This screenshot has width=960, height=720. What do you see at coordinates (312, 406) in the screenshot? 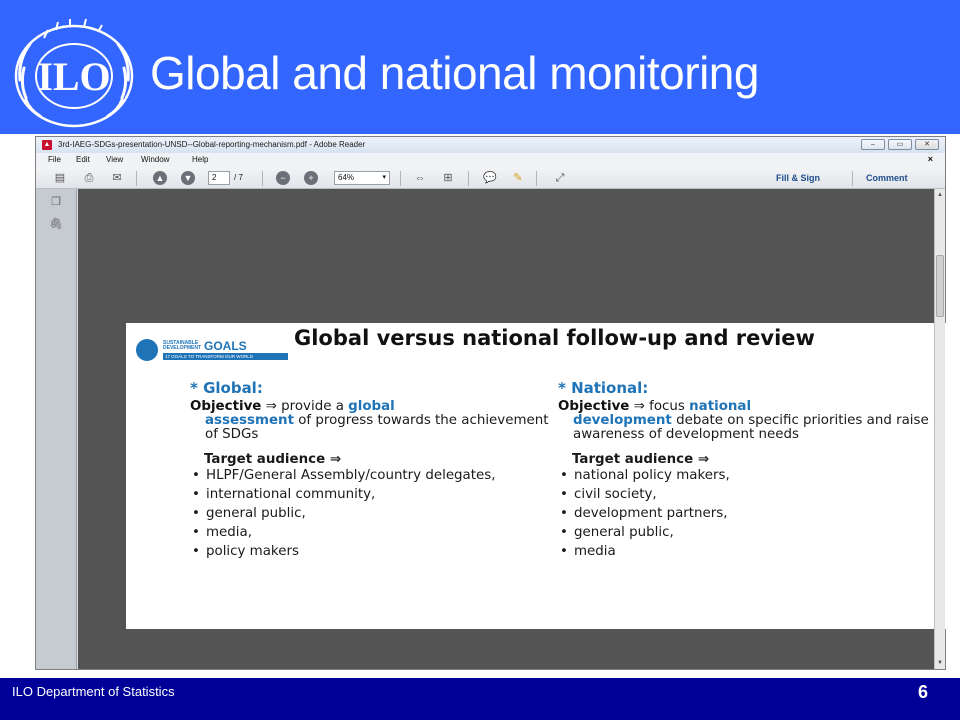
I see `objective-text: provide a` at bounding box center [312, 406].